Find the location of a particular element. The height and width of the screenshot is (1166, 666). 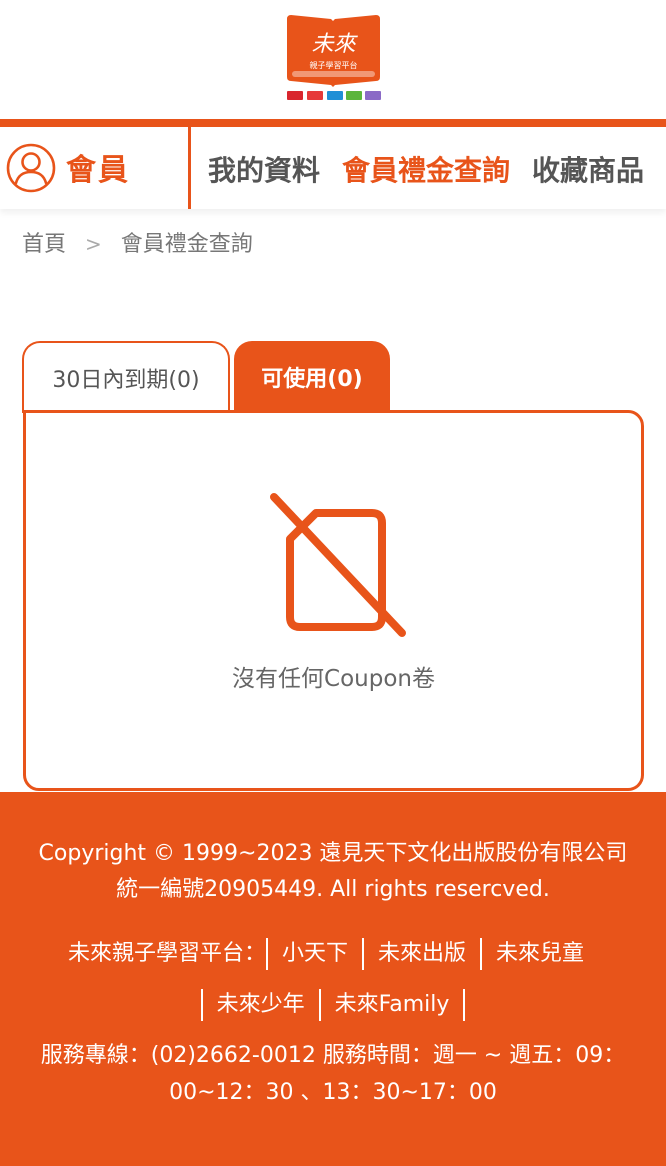

header-accent-bar is located at coordinates (333, 123).